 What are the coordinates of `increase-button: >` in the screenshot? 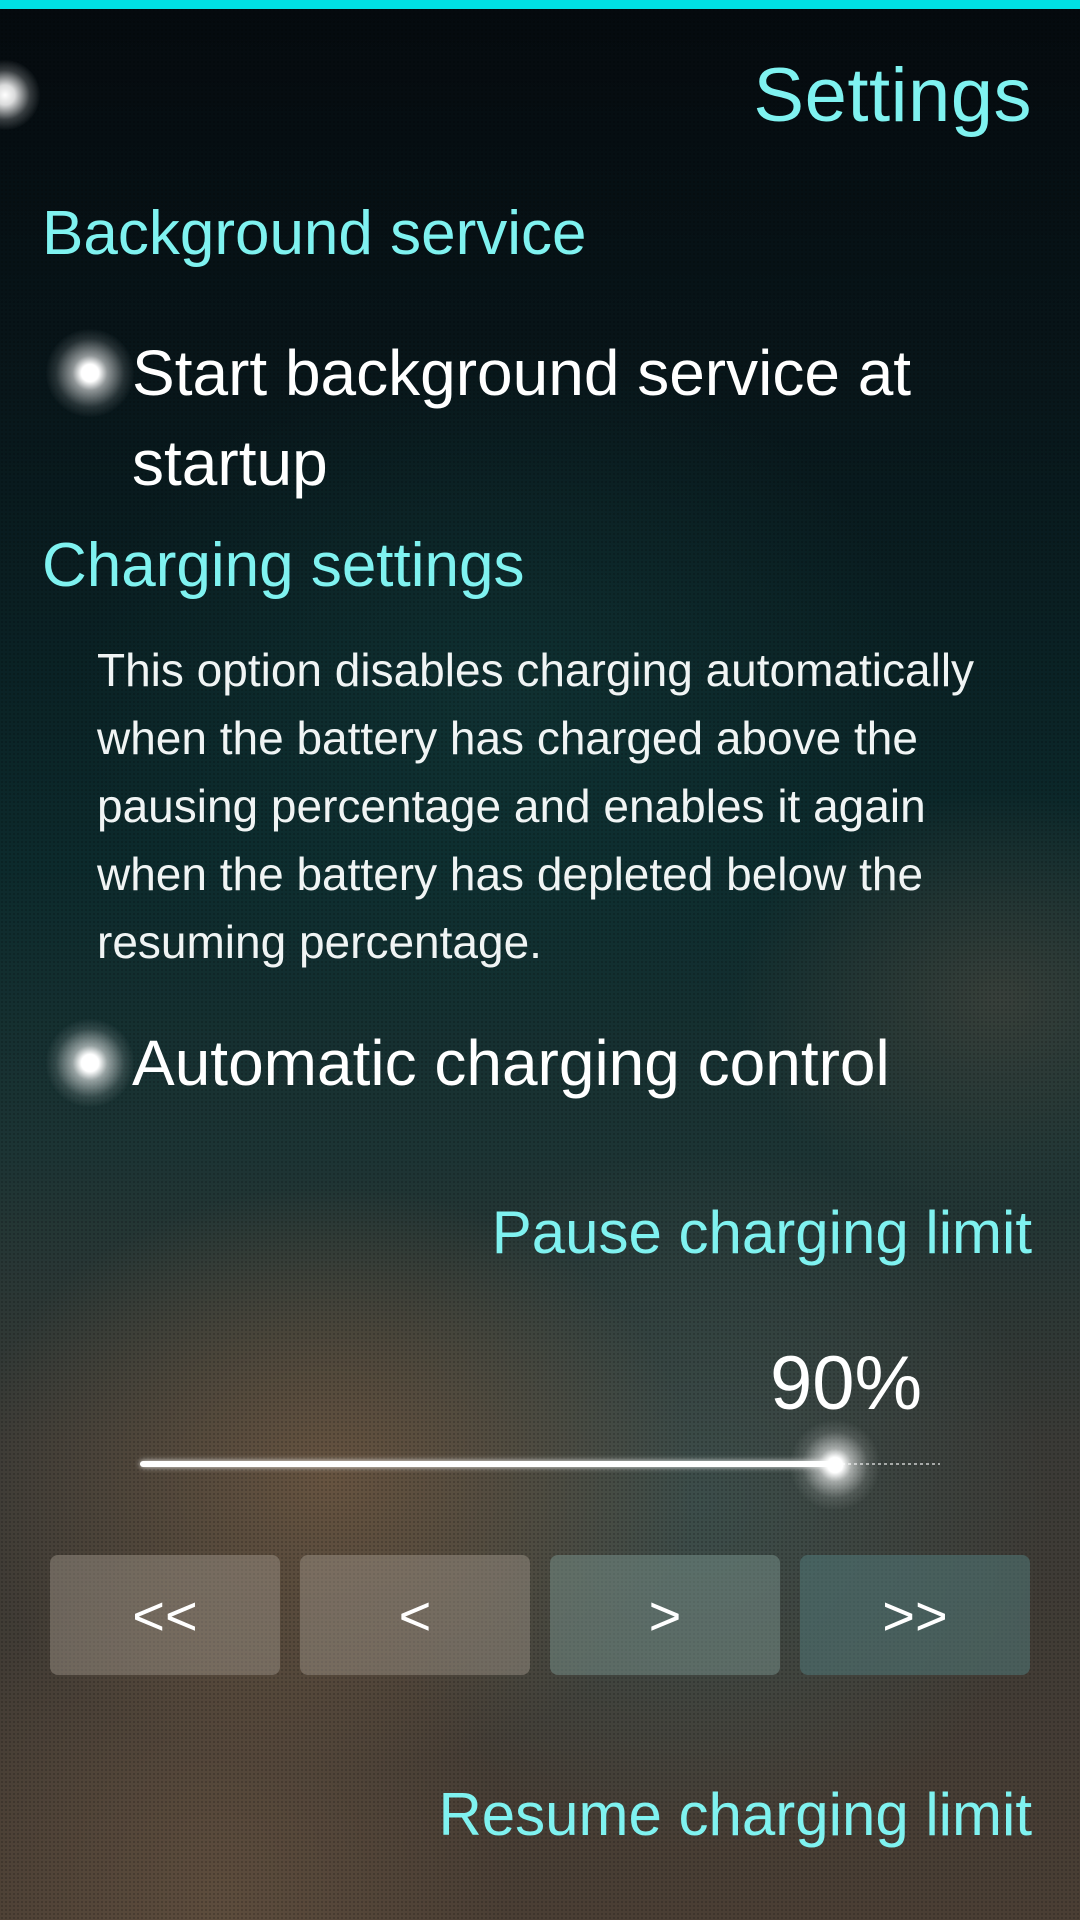 It's located at (665, 1615).